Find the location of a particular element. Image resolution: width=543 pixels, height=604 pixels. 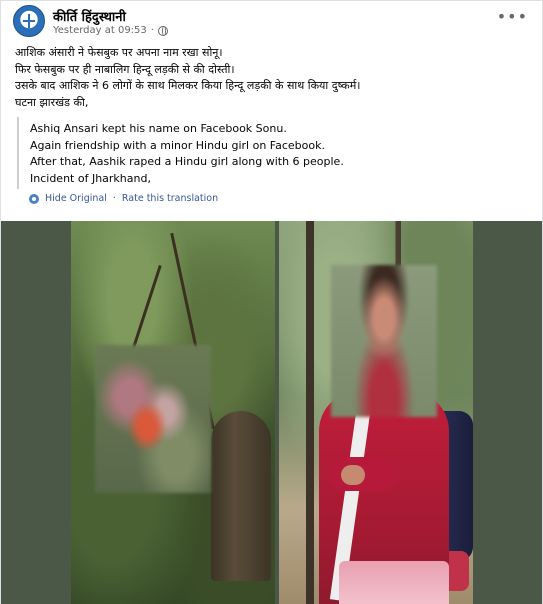

translation-controls: Hide Original · Rate this translation is located at coordinates (123, 198).